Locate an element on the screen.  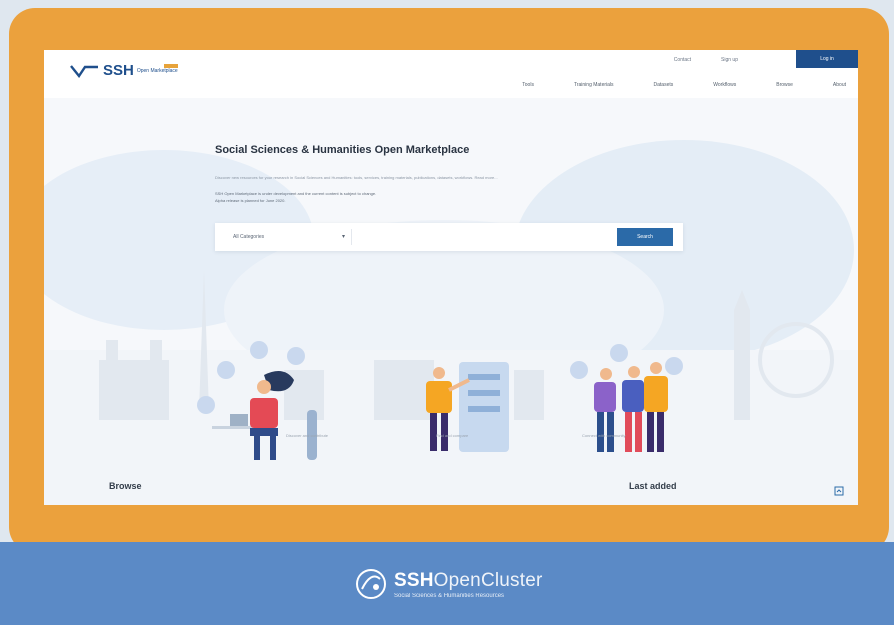
signup-link: Sign up is located at coordinates (729, 60).